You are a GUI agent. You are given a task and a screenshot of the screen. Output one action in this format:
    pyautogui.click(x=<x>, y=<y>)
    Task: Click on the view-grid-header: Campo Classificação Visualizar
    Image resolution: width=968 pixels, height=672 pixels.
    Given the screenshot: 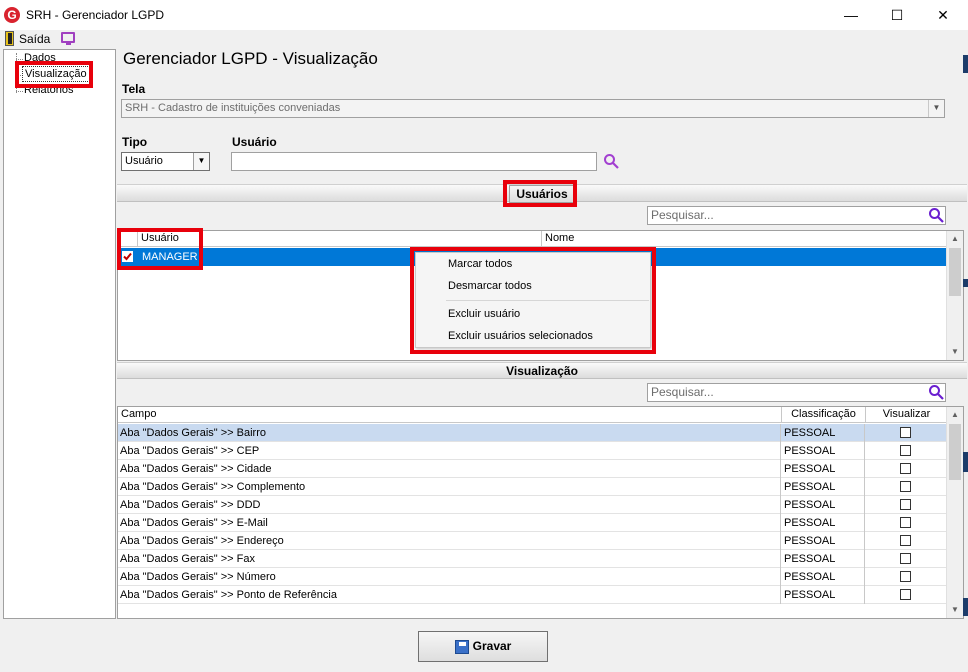 What is the action you would take?
    pyautogui.click(x=532, y=415)
    